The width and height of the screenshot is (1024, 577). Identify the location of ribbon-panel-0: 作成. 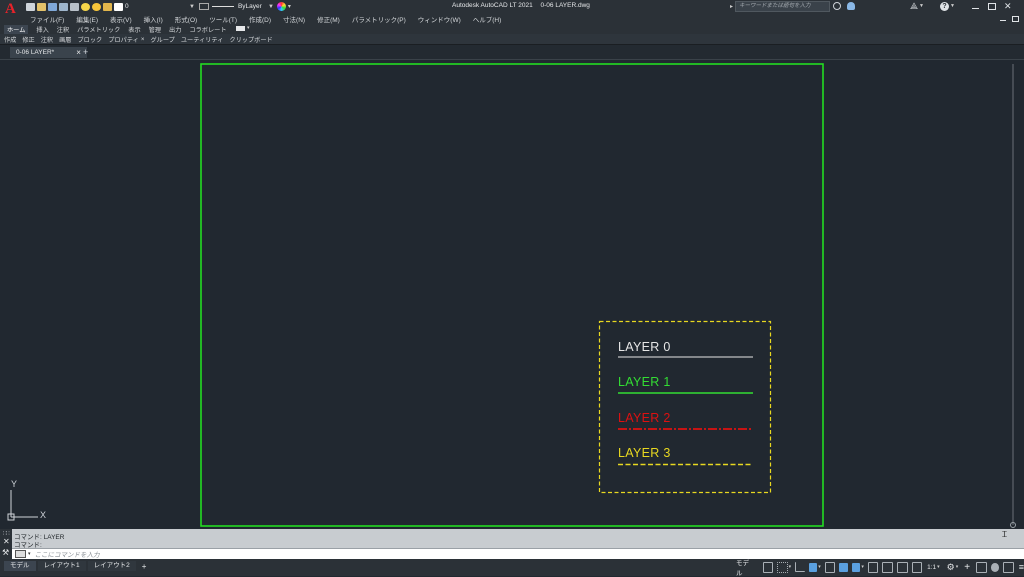
(10, 39).